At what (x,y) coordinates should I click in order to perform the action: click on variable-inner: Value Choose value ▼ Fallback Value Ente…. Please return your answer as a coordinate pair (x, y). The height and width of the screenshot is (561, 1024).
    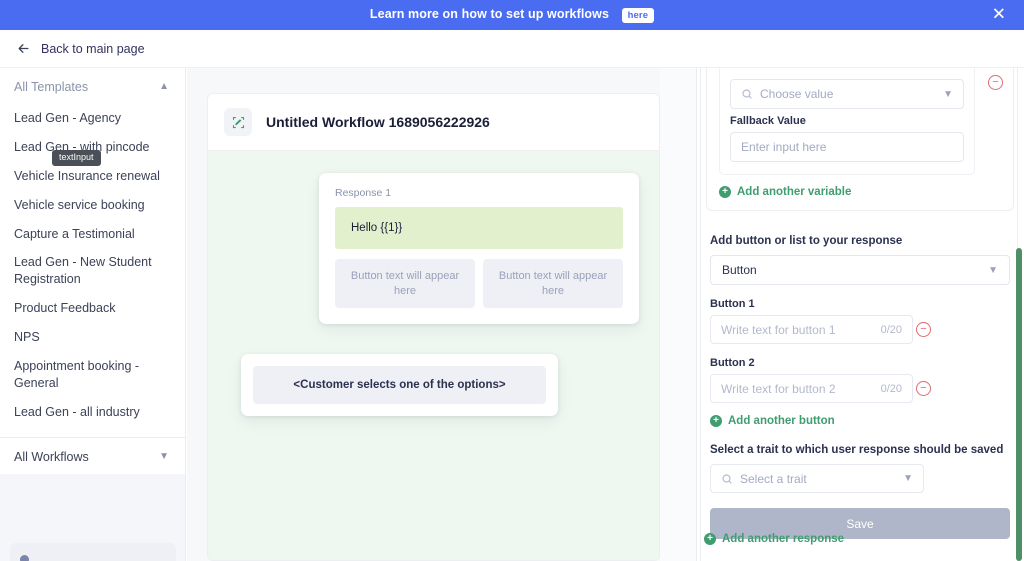
    Looking at the image, I should click on (847, 119).